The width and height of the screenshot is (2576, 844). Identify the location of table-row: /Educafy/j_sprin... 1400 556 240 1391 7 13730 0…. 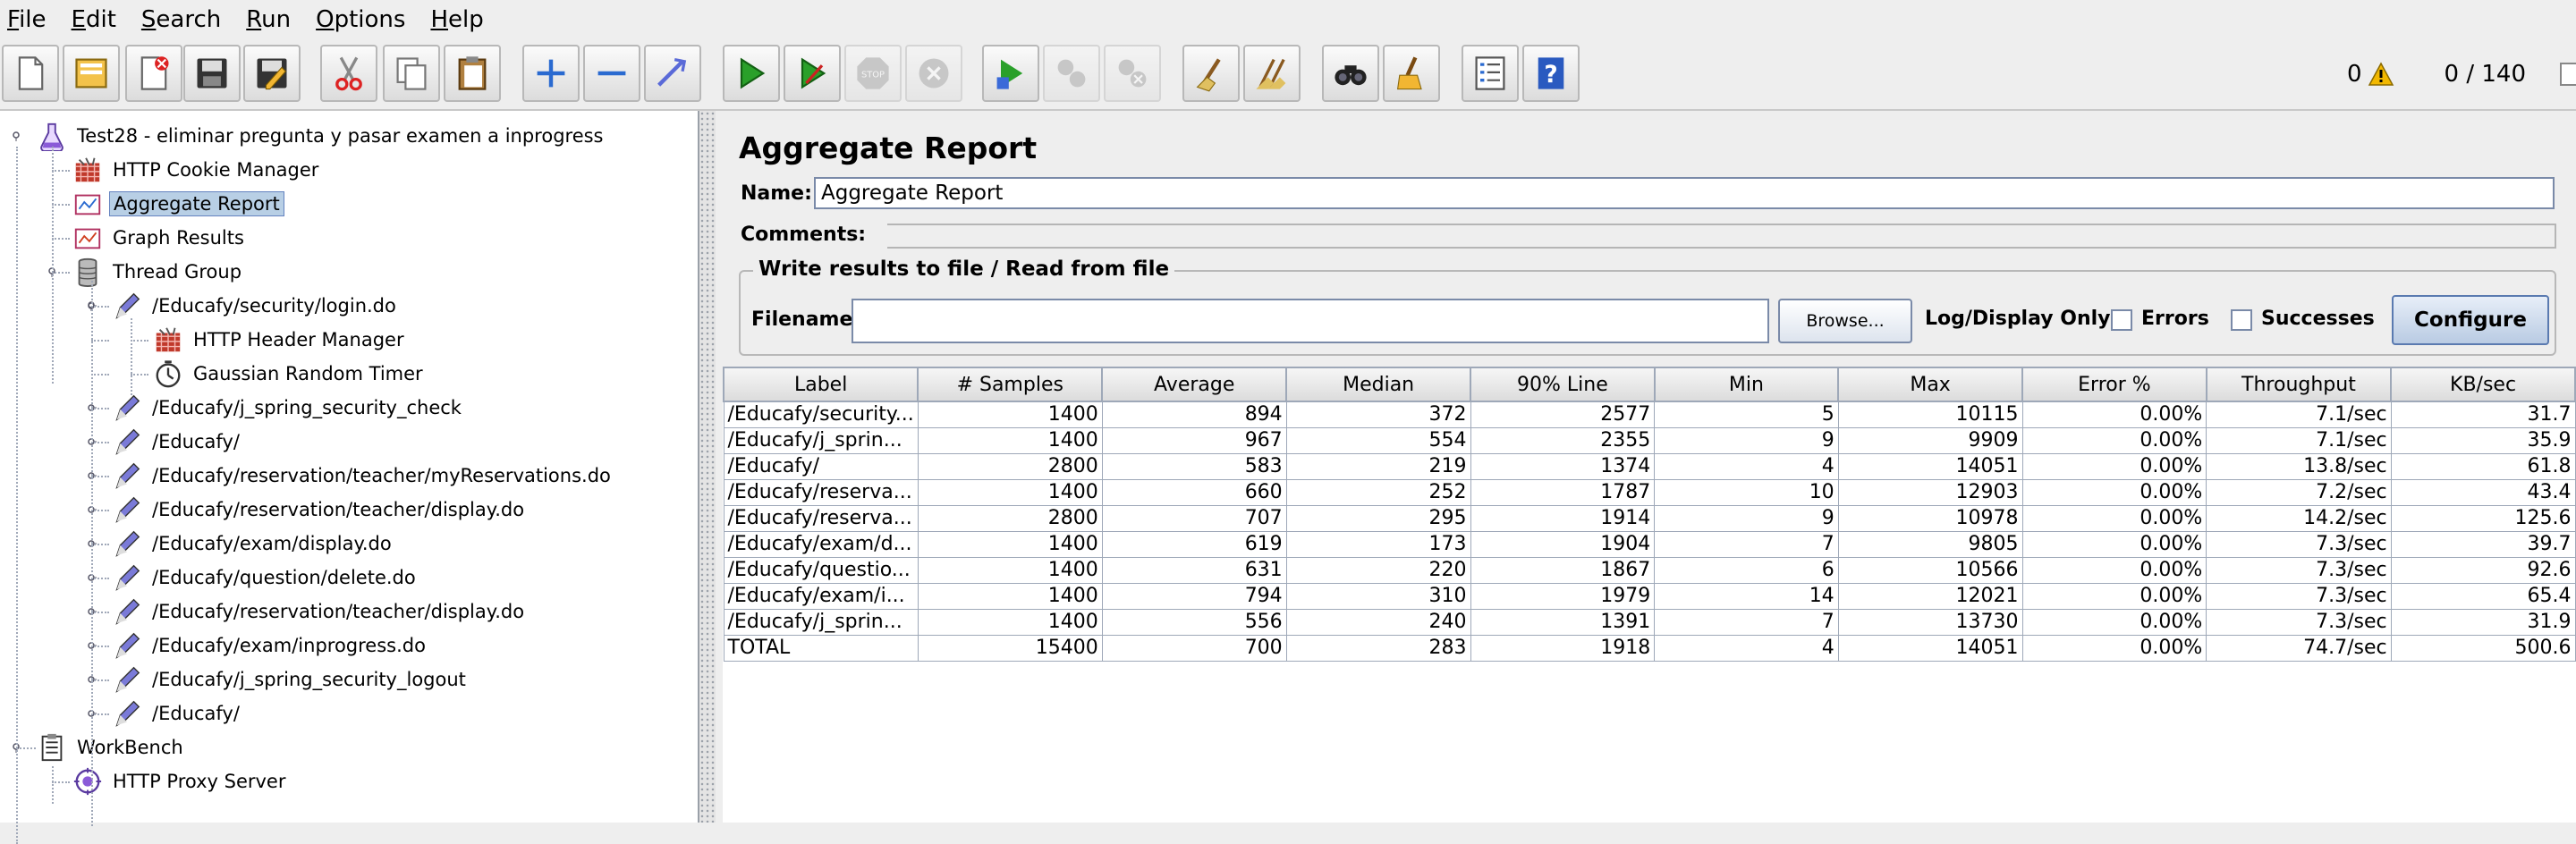
(1649, 622).